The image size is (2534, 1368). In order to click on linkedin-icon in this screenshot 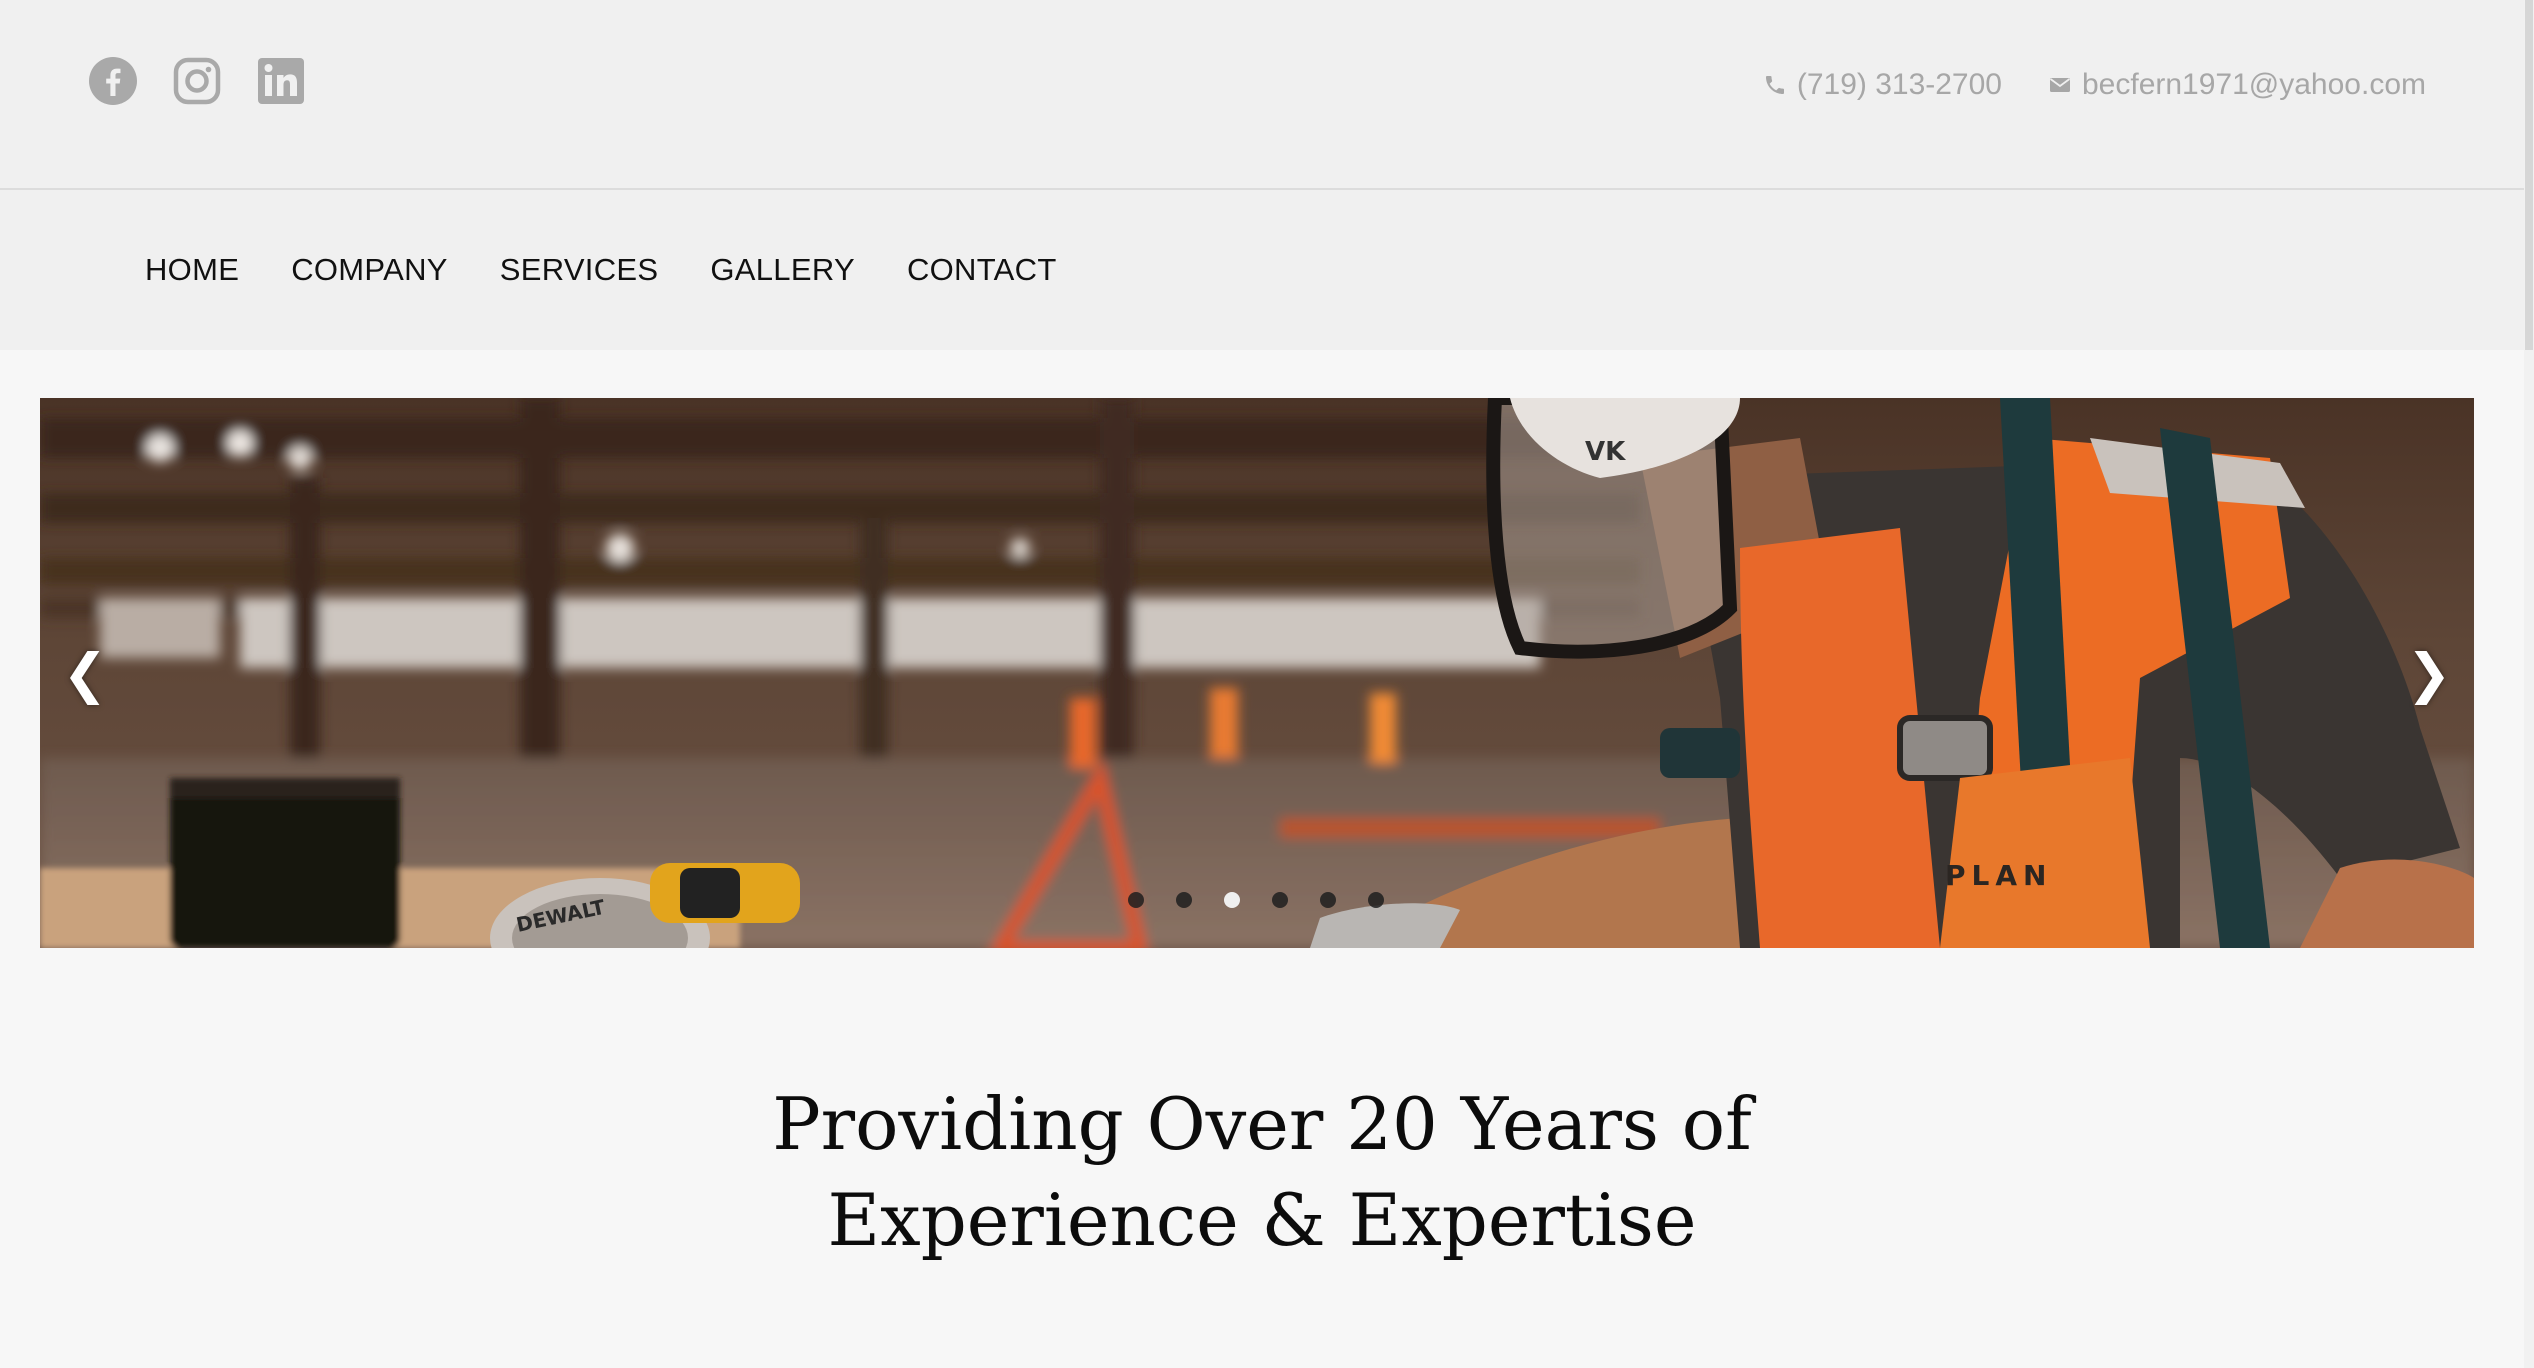, I will do `click(281, 81)`.